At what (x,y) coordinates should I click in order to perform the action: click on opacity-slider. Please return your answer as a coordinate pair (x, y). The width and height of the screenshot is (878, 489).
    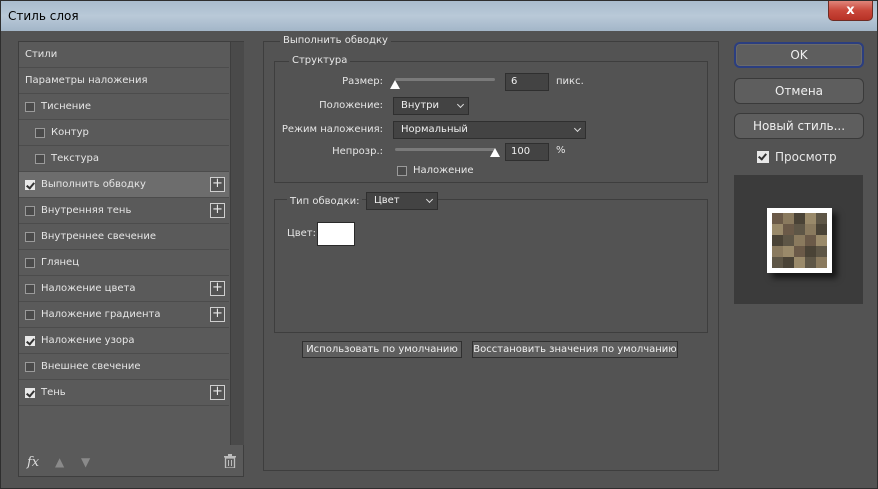
    Looking at the image, I should click on (445, 149).